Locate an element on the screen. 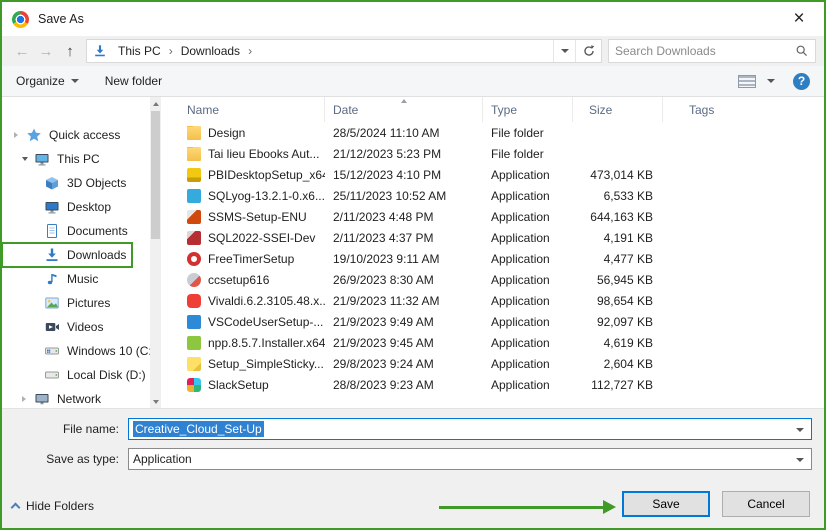 This screenshot has height=530, width=826. file-date: 21/9/2023 9:49 AM is located at coordinates (383, 321).